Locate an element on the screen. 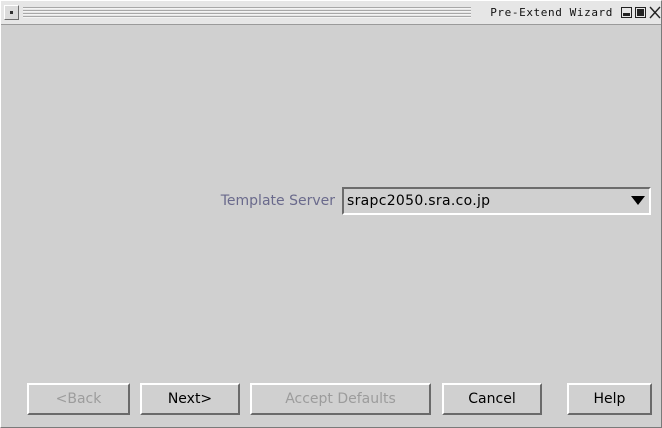 The image size is (662, 428). close-icon is located at coordinates (655, 12).